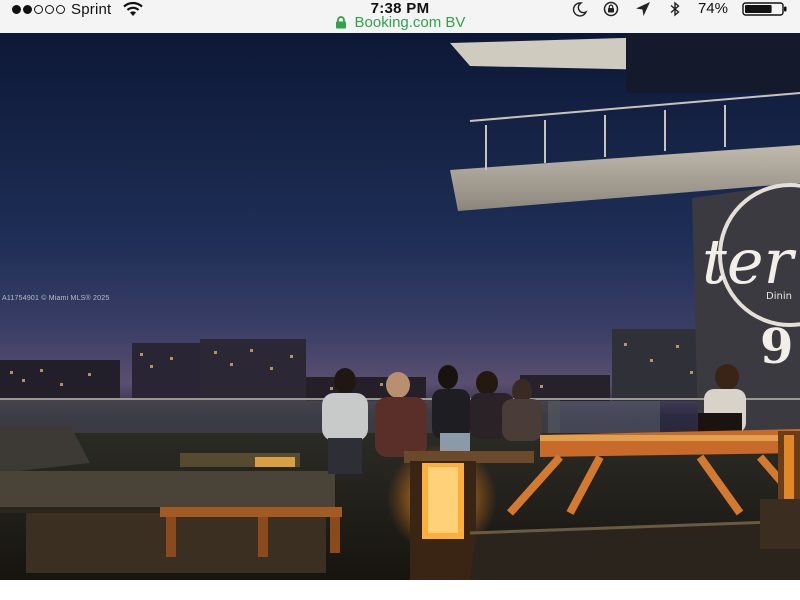 This screenshot has height=600, width=800. I want to click on status-right: 74%, so click(679, 8).